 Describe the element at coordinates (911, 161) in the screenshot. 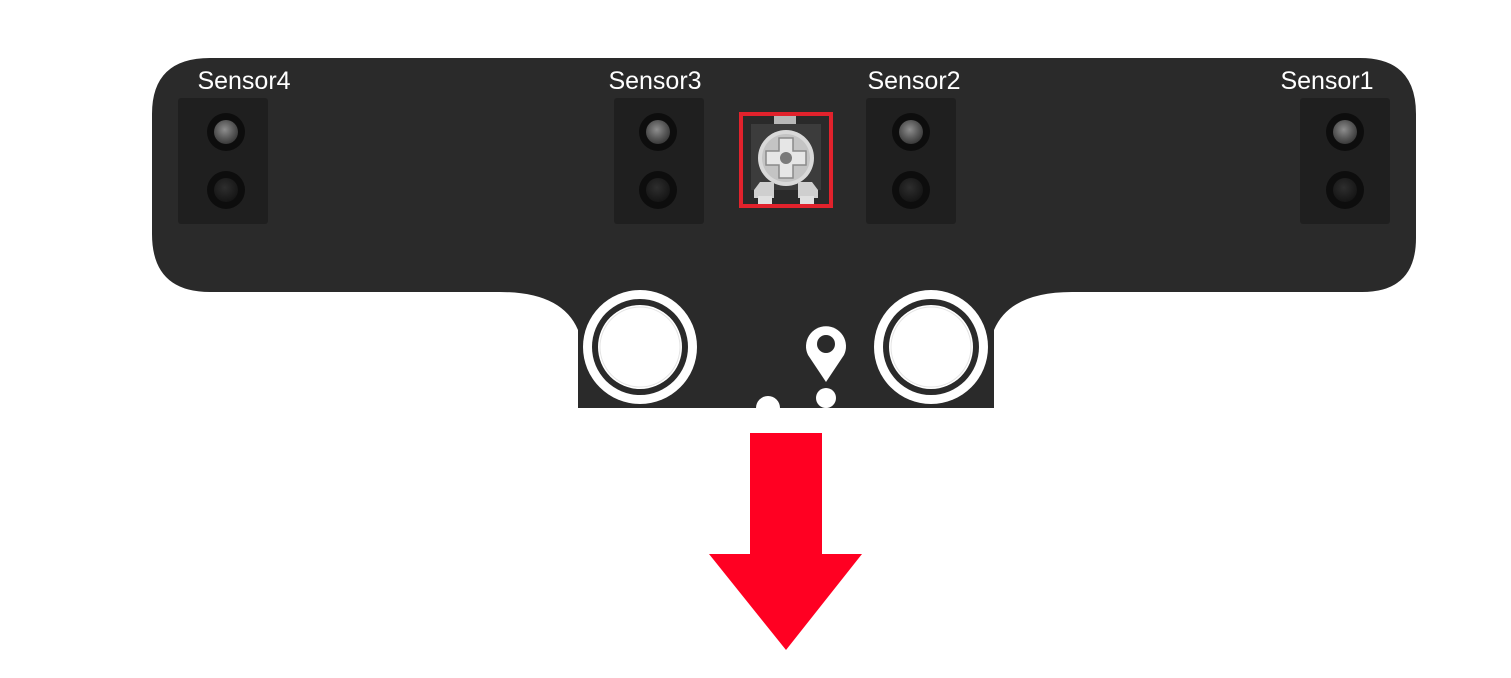

I see `sensor2-module` at that location.